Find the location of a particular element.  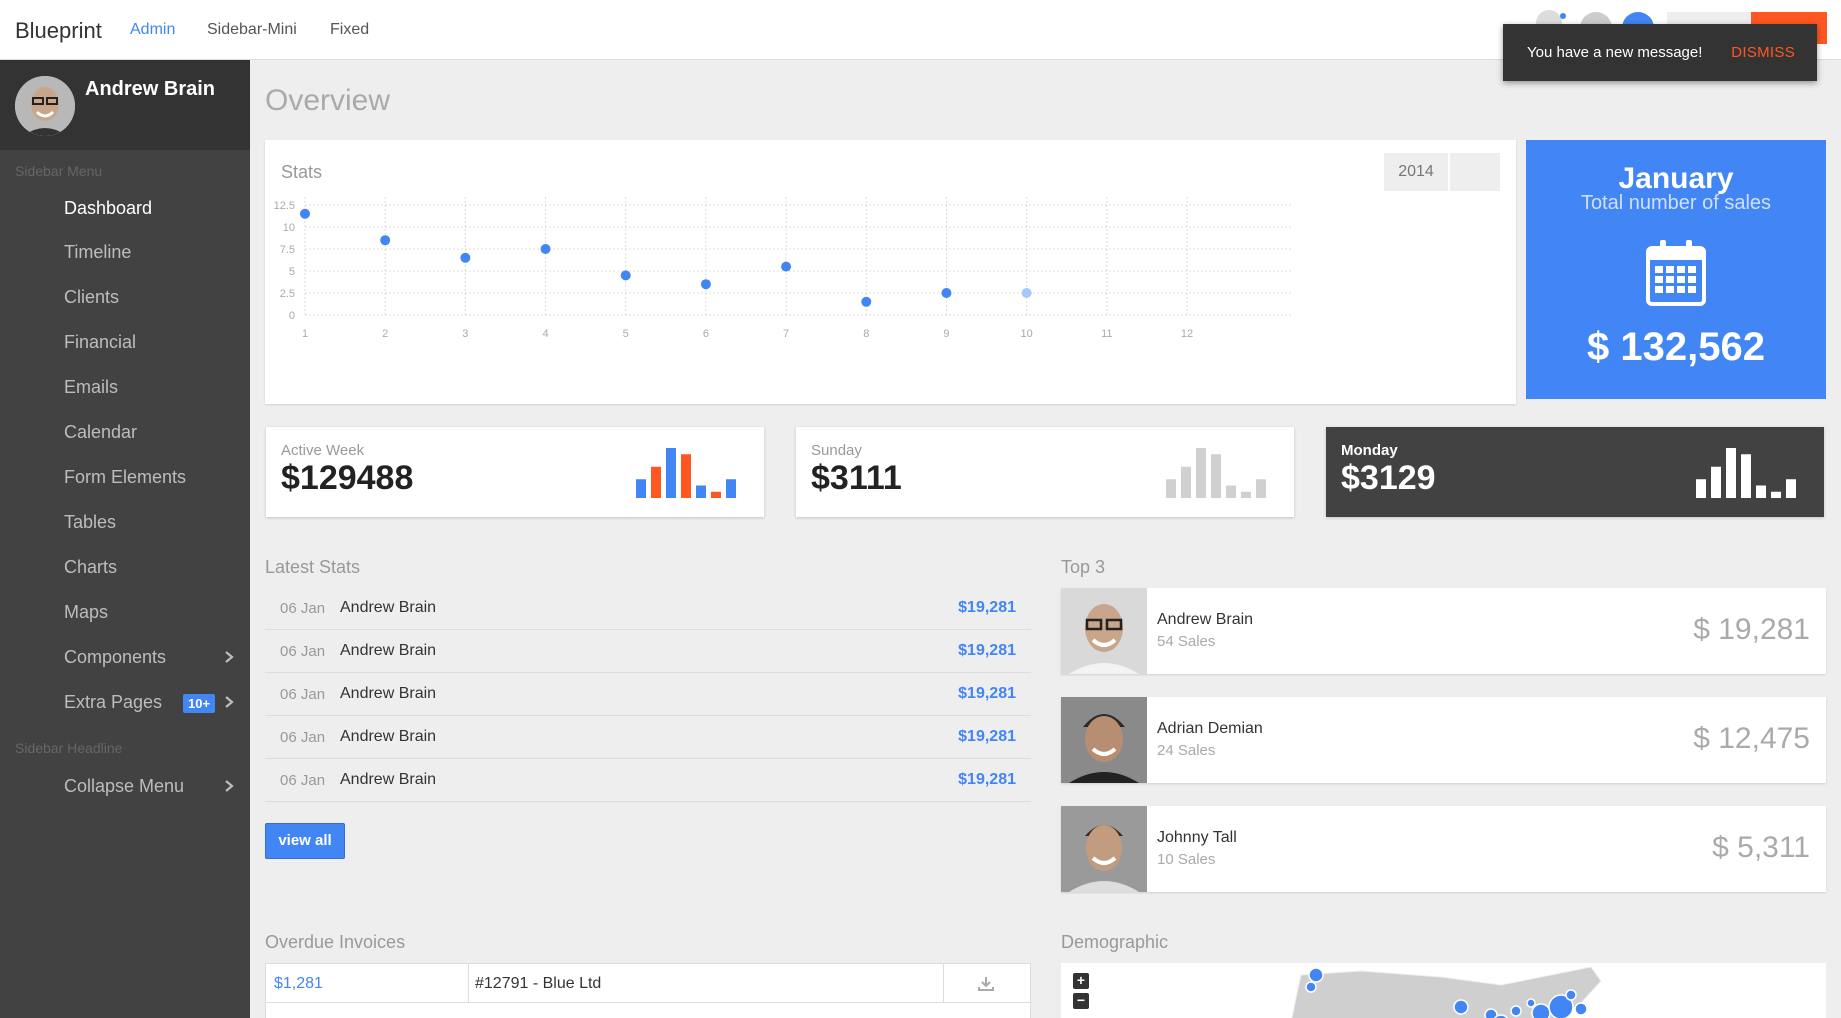

x-tick-label: 7 is located at coordinates (786, 334).